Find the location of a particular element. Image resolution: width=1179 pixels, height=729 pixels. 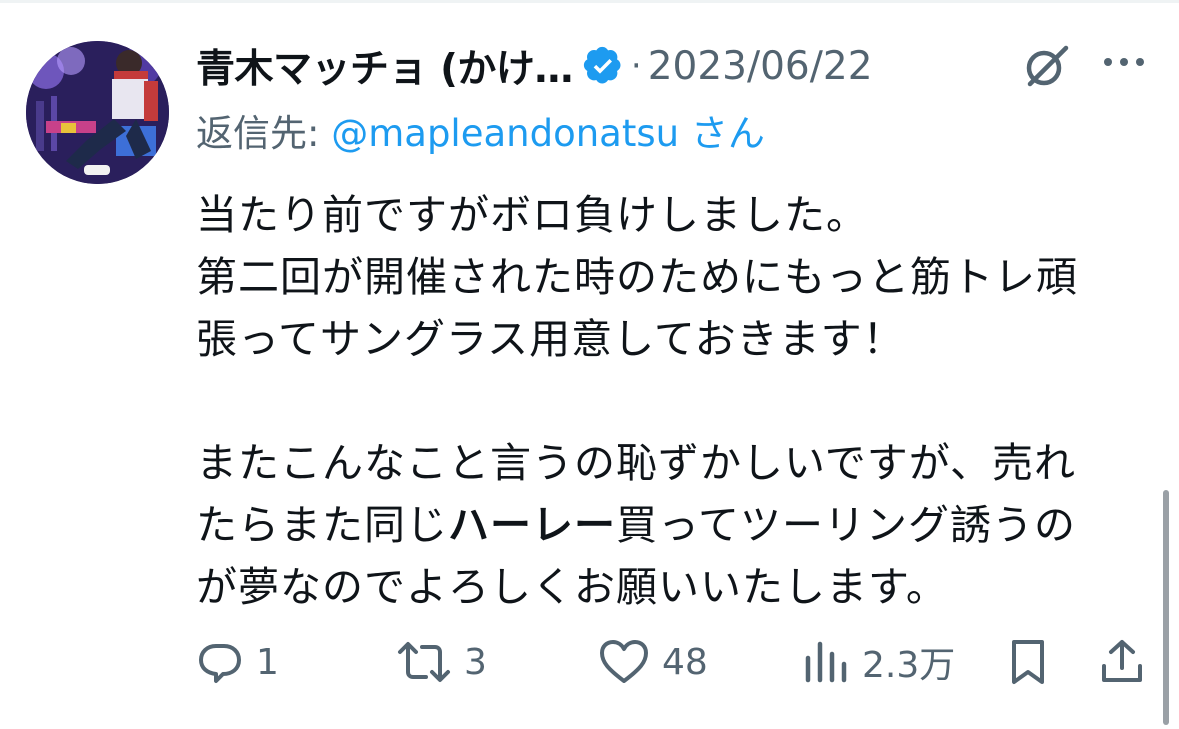

retweet-button: 3 is located at coordinates (441, 662).